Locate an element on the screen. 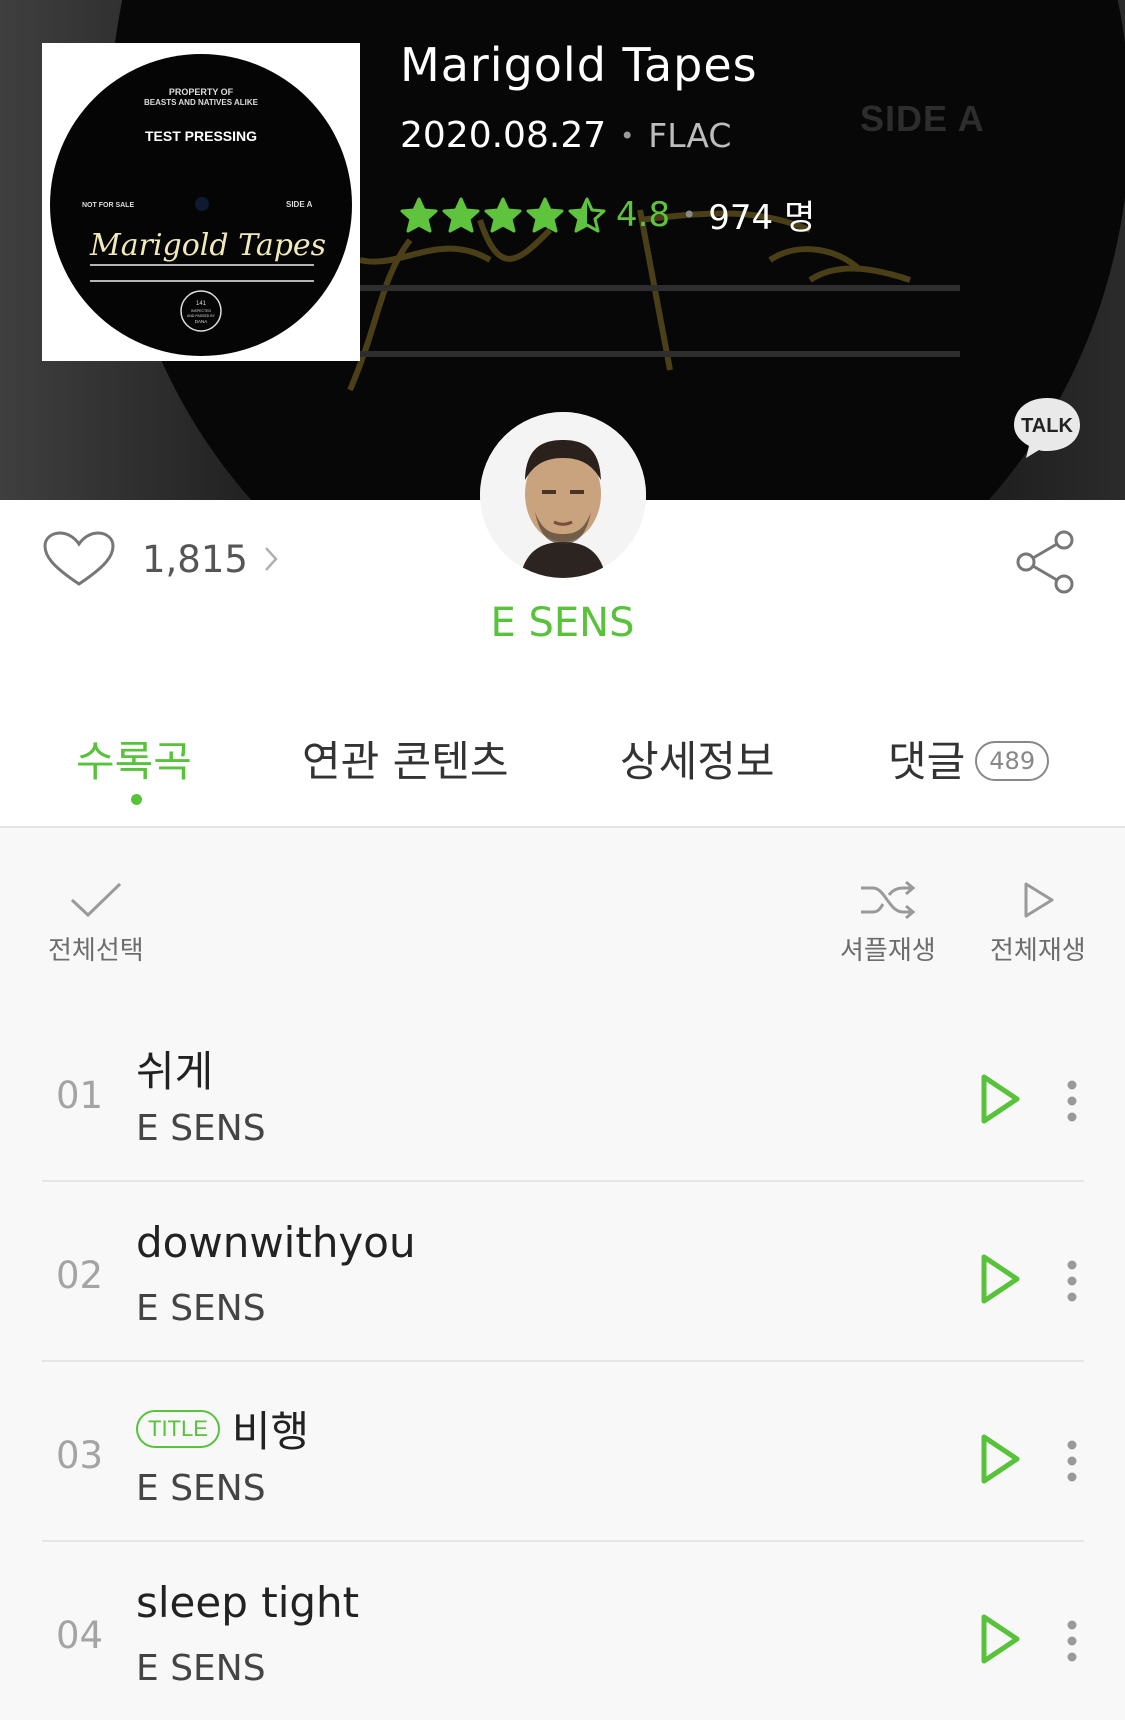  track-title: downwithyou is located at coordinates (276, 1242).